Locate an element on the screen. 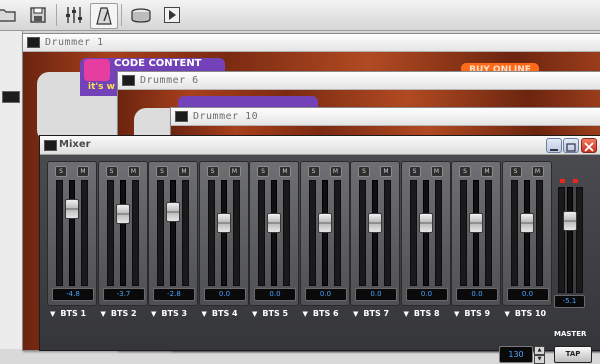  channel-name: BTS 1 is located at coordinates (73, 313).